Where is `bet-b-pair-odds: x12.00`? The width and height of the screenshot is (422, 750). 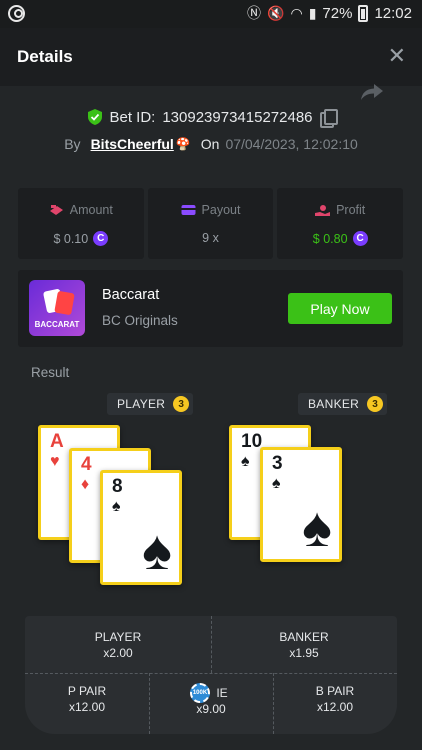 bet-b-pair-odds: x12.00 is located at coordinates (335, 707).